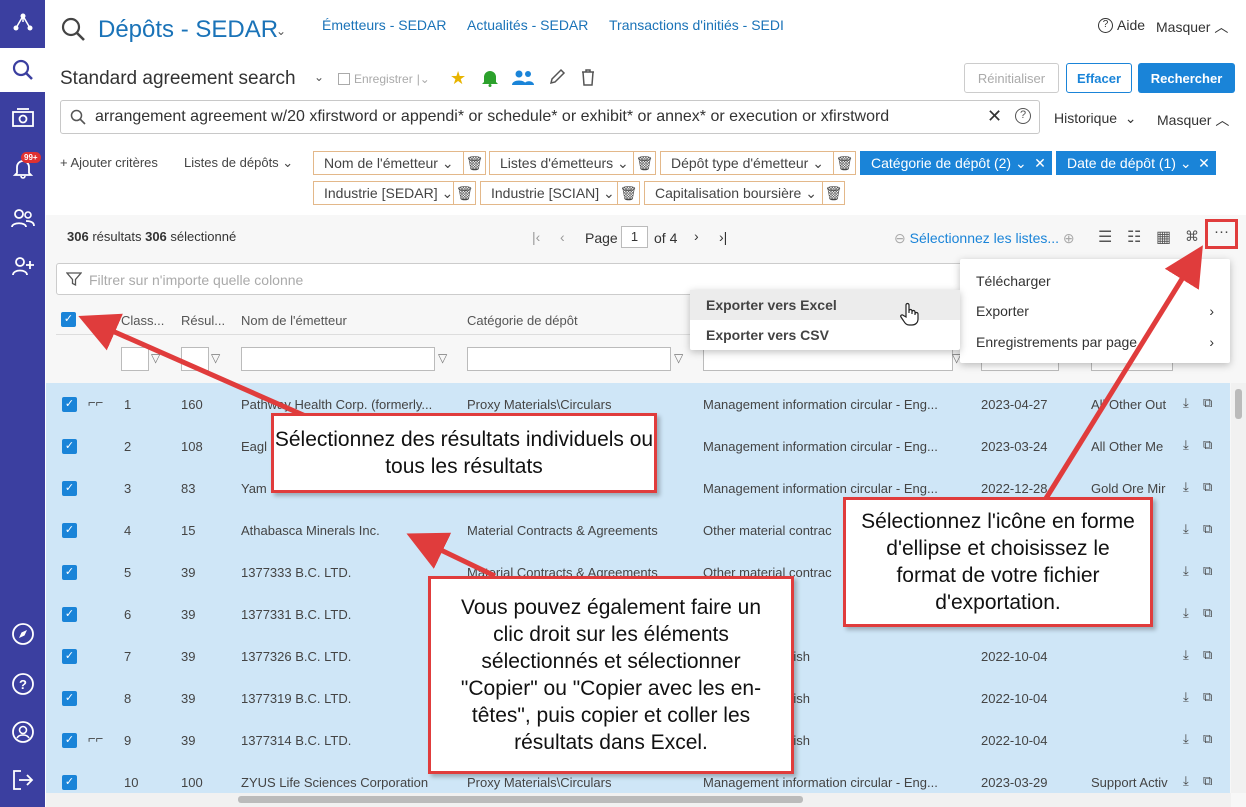 The height and width of the screenshot is (807, 1246). I want to click on chip-issuer-lists: Listes d'émetteurs ⌄ 🗑, so click(572, 163).